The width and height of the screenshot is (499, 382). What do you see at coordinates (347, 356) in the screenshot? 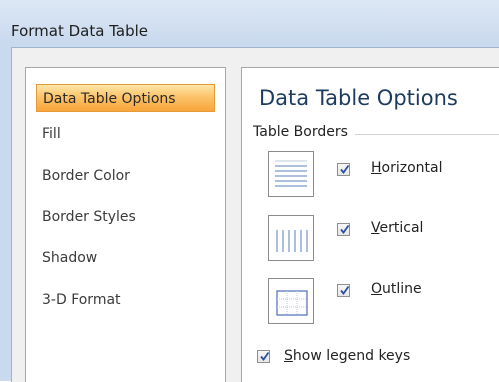
I see `show-legend-keys-label: Show legend keys` at bounding box center [347, 356].